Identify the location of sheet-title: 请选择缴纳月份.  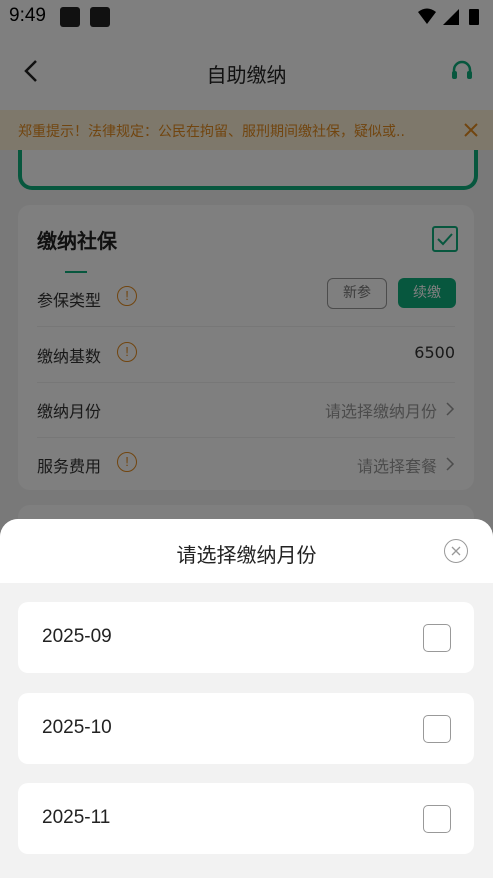
(246, 555).